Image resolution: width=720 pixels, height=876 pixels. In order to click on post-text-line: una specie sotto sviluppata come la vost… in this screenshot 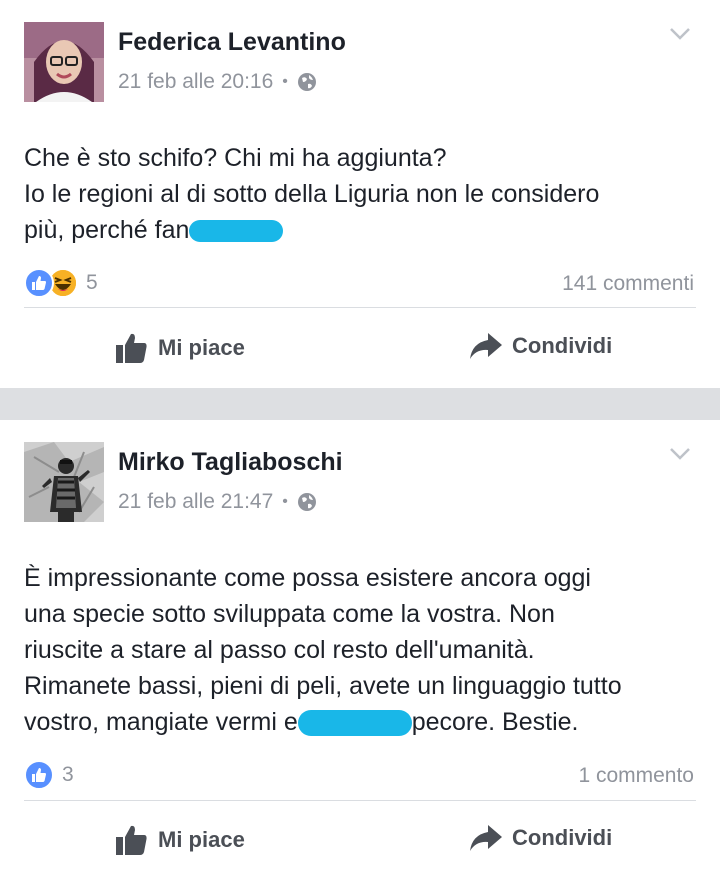, I will do `click(289, 614)`.